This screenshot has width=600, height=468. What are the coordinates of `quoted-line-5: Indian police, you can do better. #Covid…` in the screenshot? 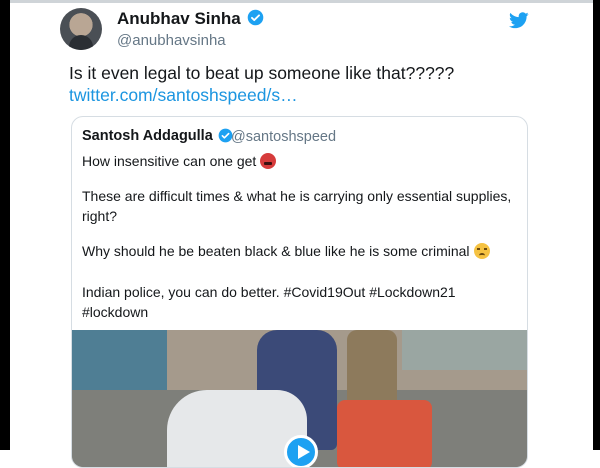 It's located at (269, 292).